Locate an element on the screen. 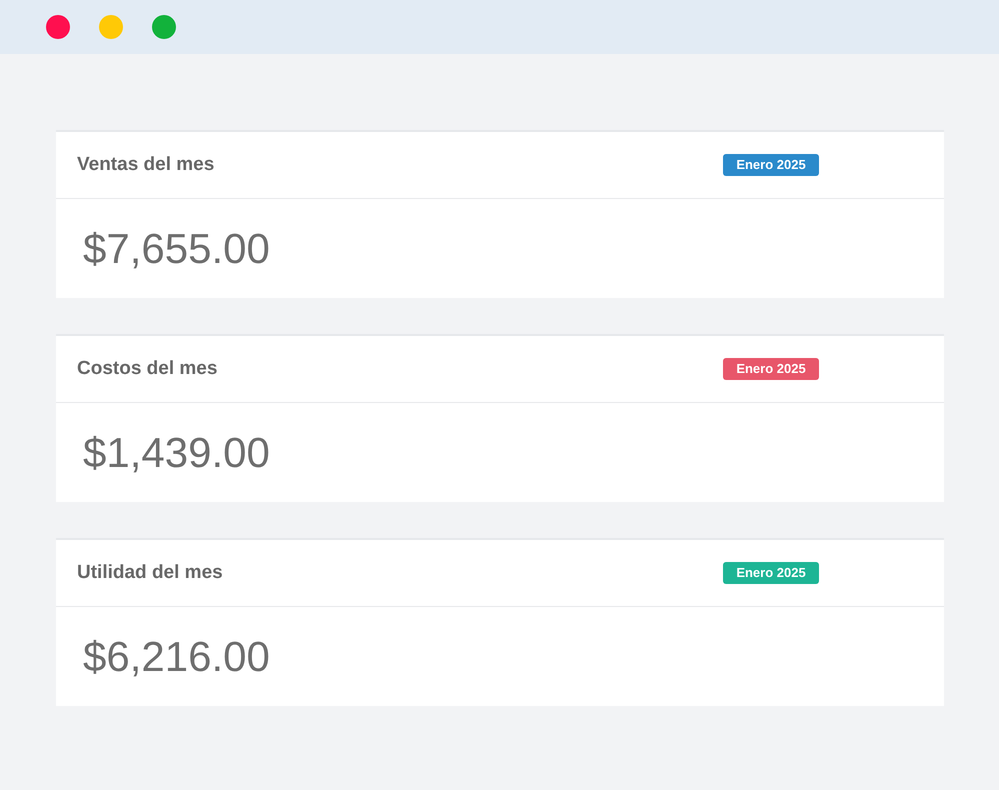 The width and height of the screenshot is (999, 790). card-title: Ventas del mes is located at coordinates (146, 164).